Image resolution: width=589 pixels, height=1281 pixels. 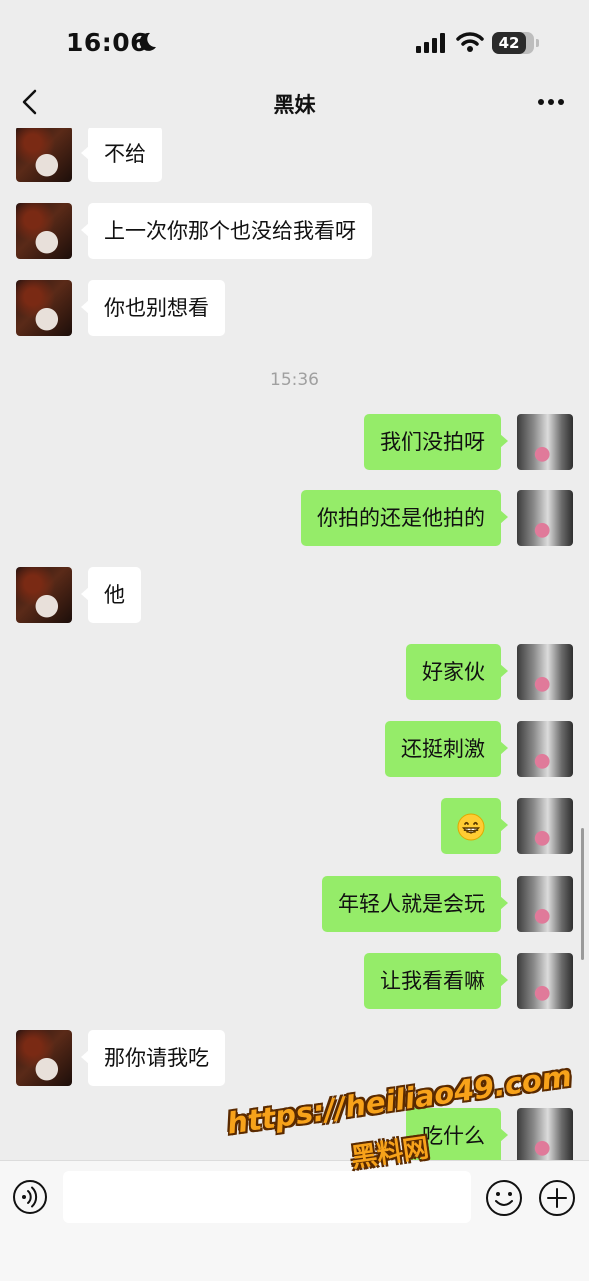 I want to click on cellular-signal-icon, so click(x=430, y=43).